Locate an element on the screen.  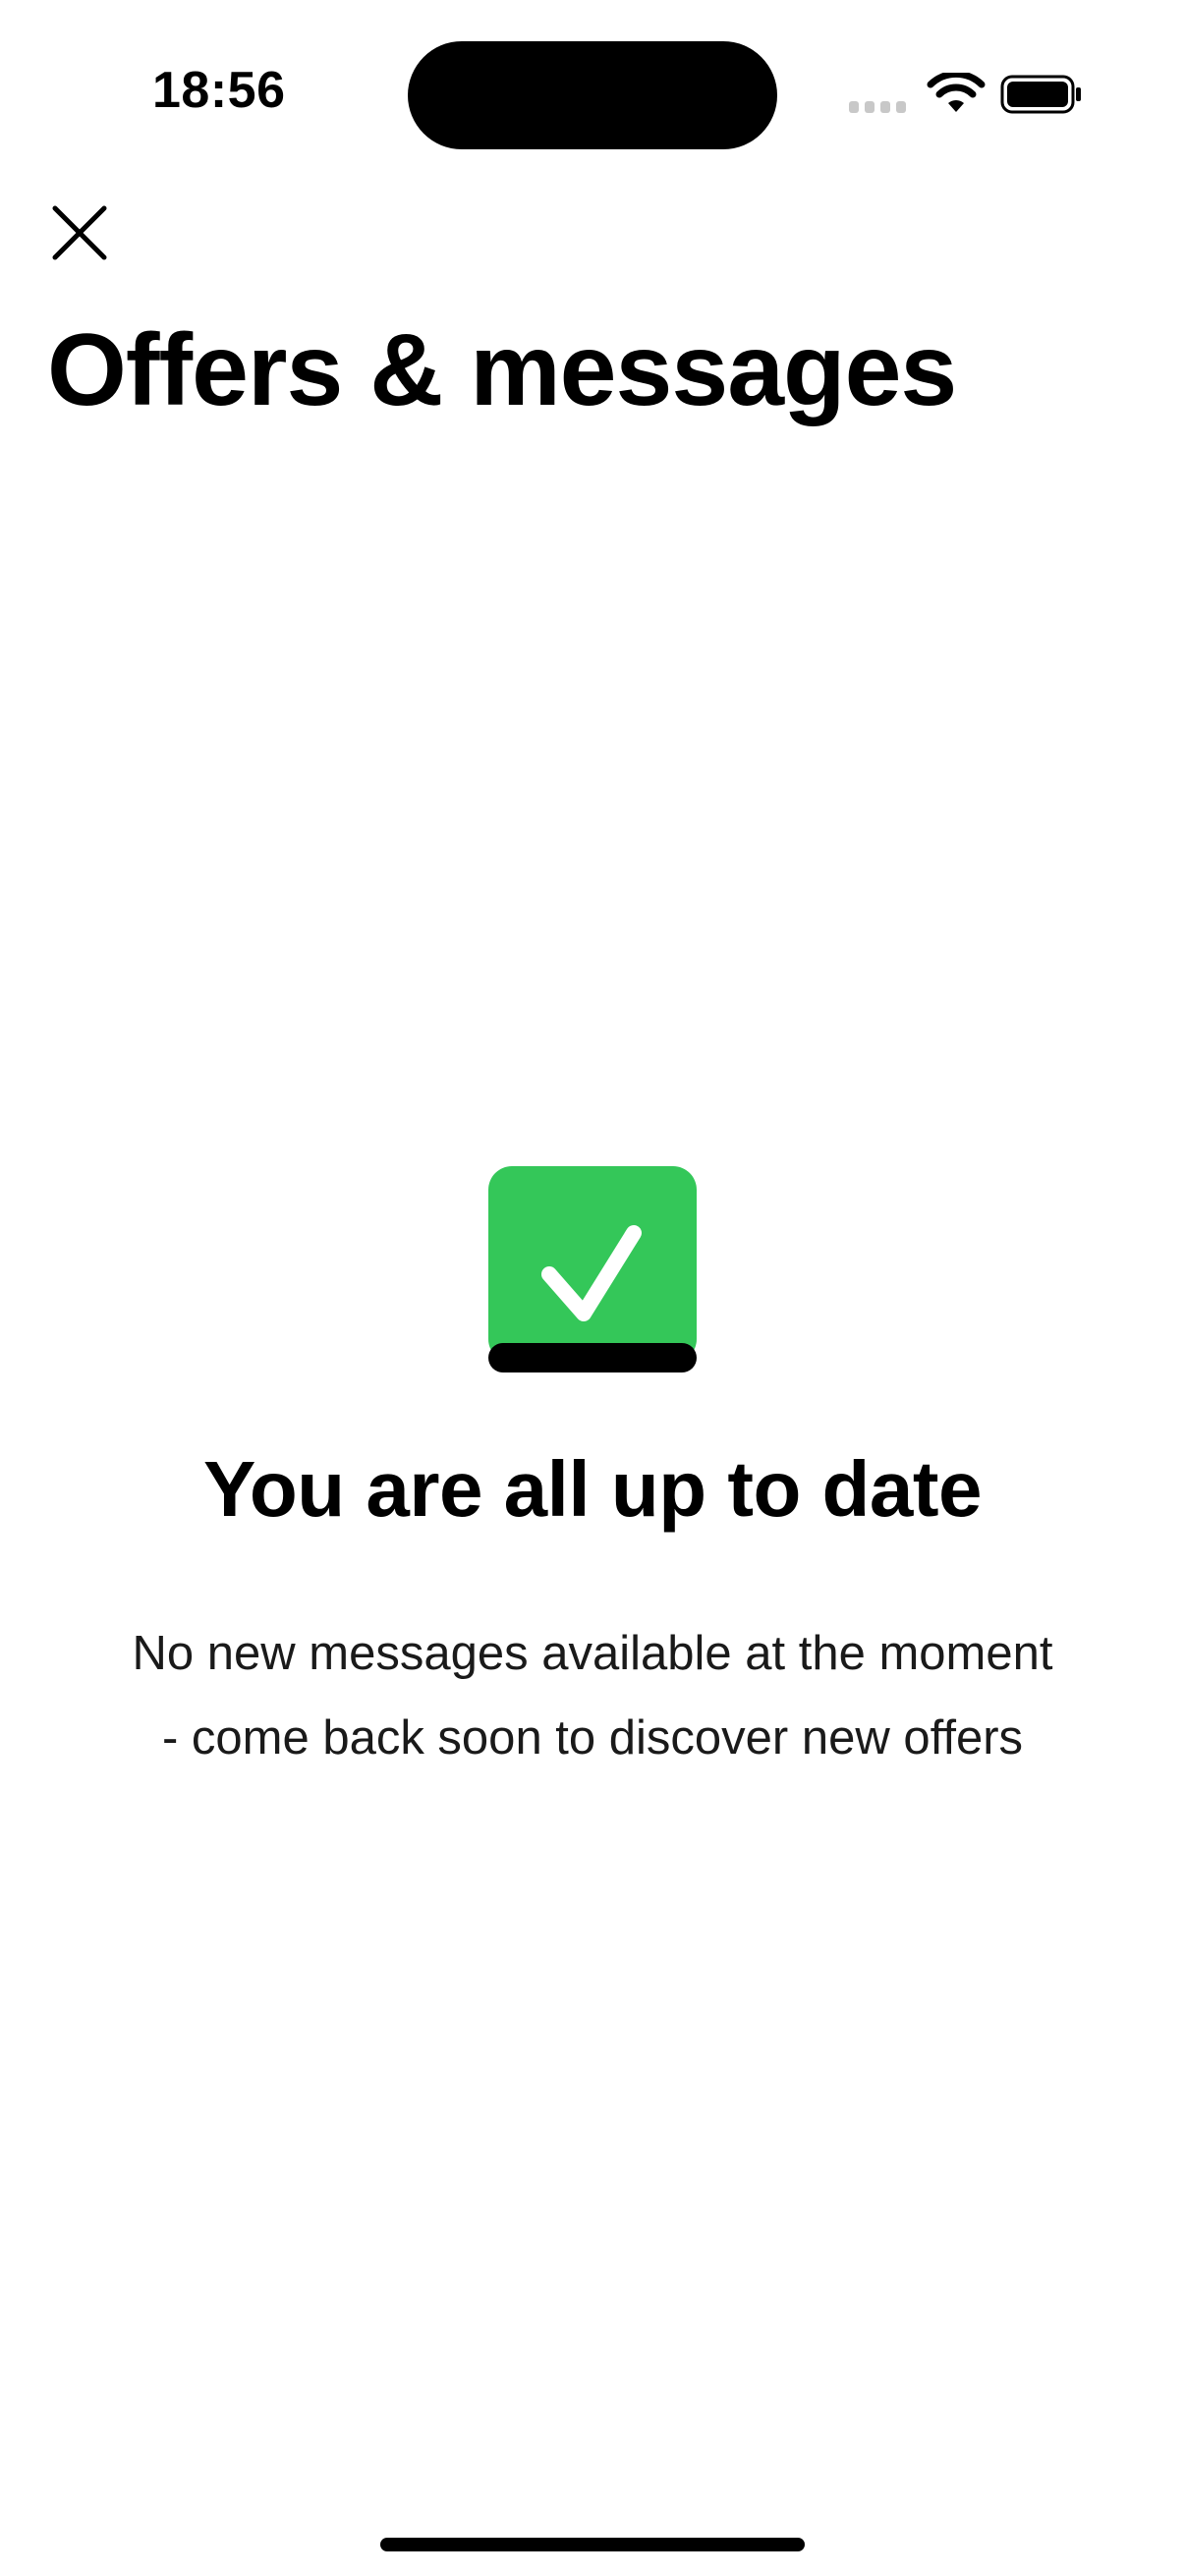
empty-state-message-line2: - come back soon to discover new offers is located at coordinates (592, 1737).